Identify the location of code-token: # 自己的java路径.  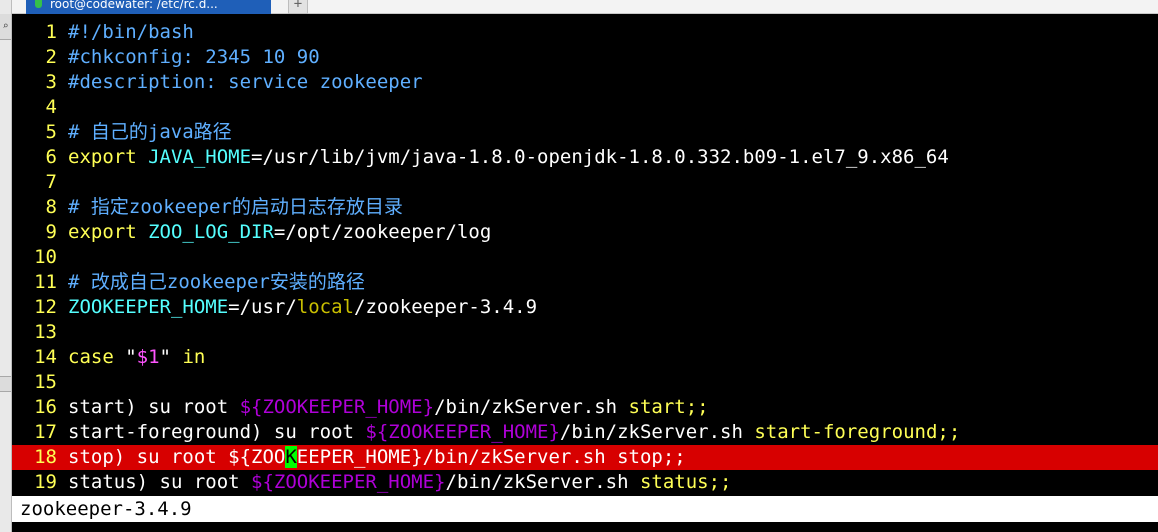
(150, 132).